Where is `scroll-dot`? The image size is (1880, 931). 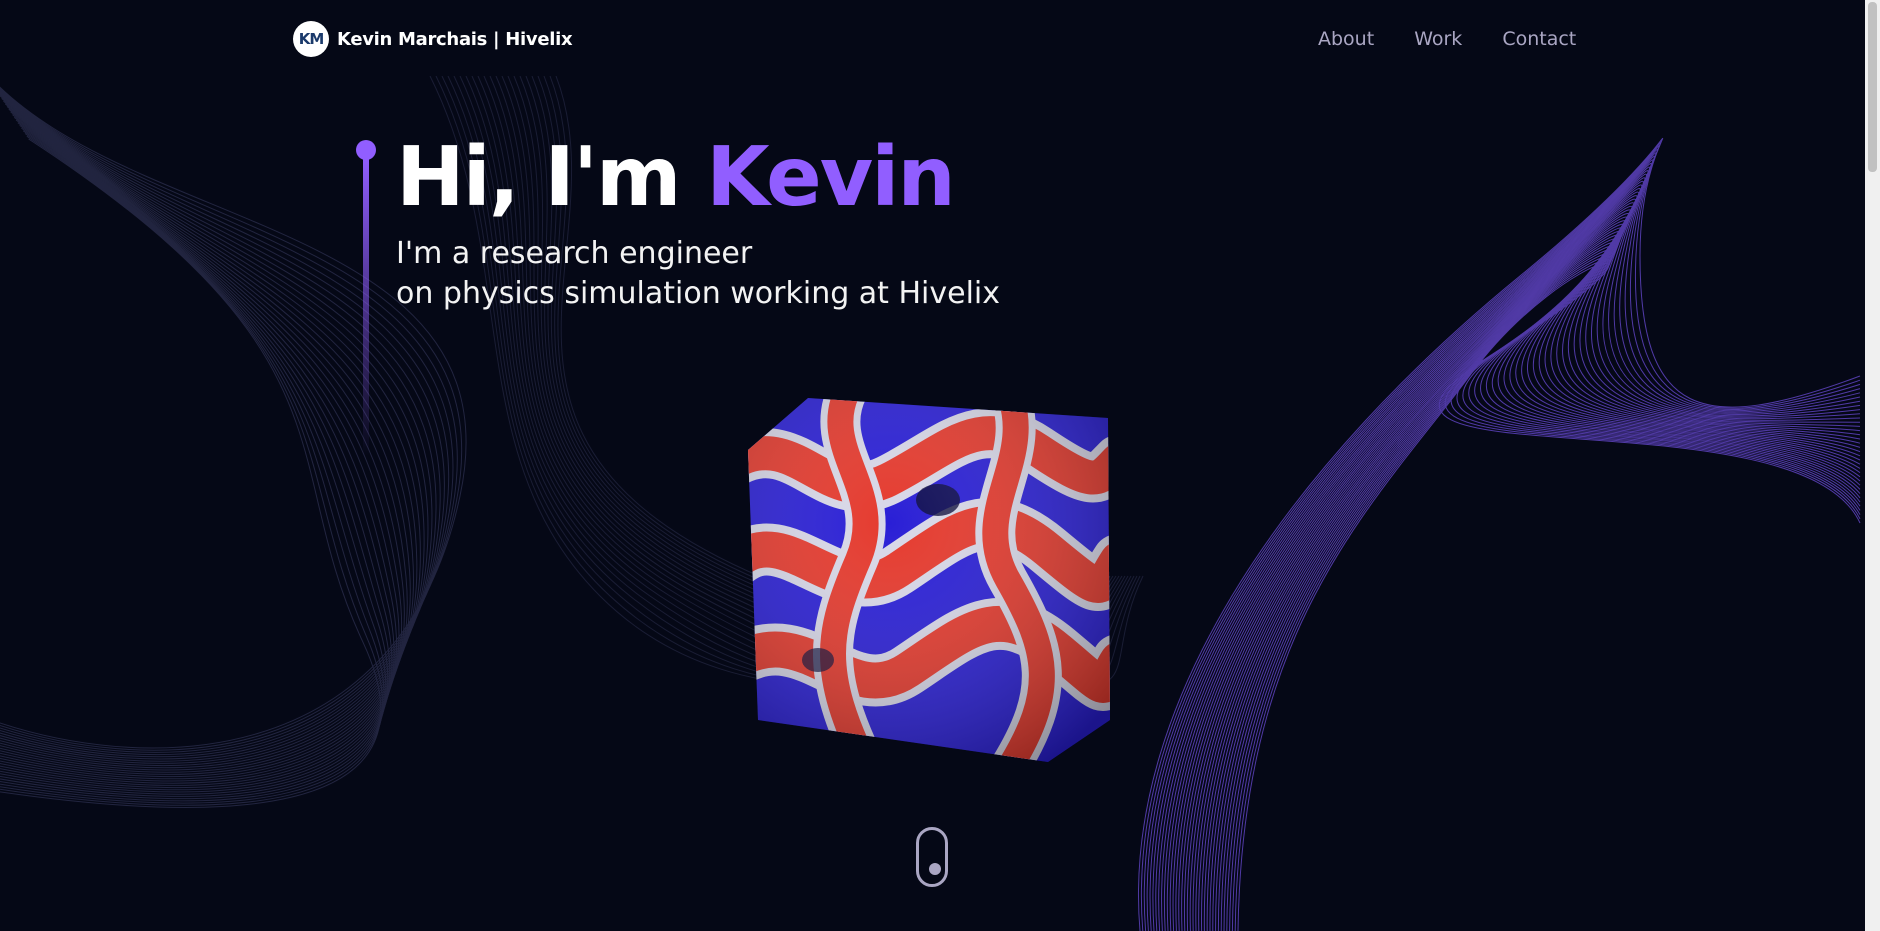
scroll-dot is located at coordinates (935, 869).